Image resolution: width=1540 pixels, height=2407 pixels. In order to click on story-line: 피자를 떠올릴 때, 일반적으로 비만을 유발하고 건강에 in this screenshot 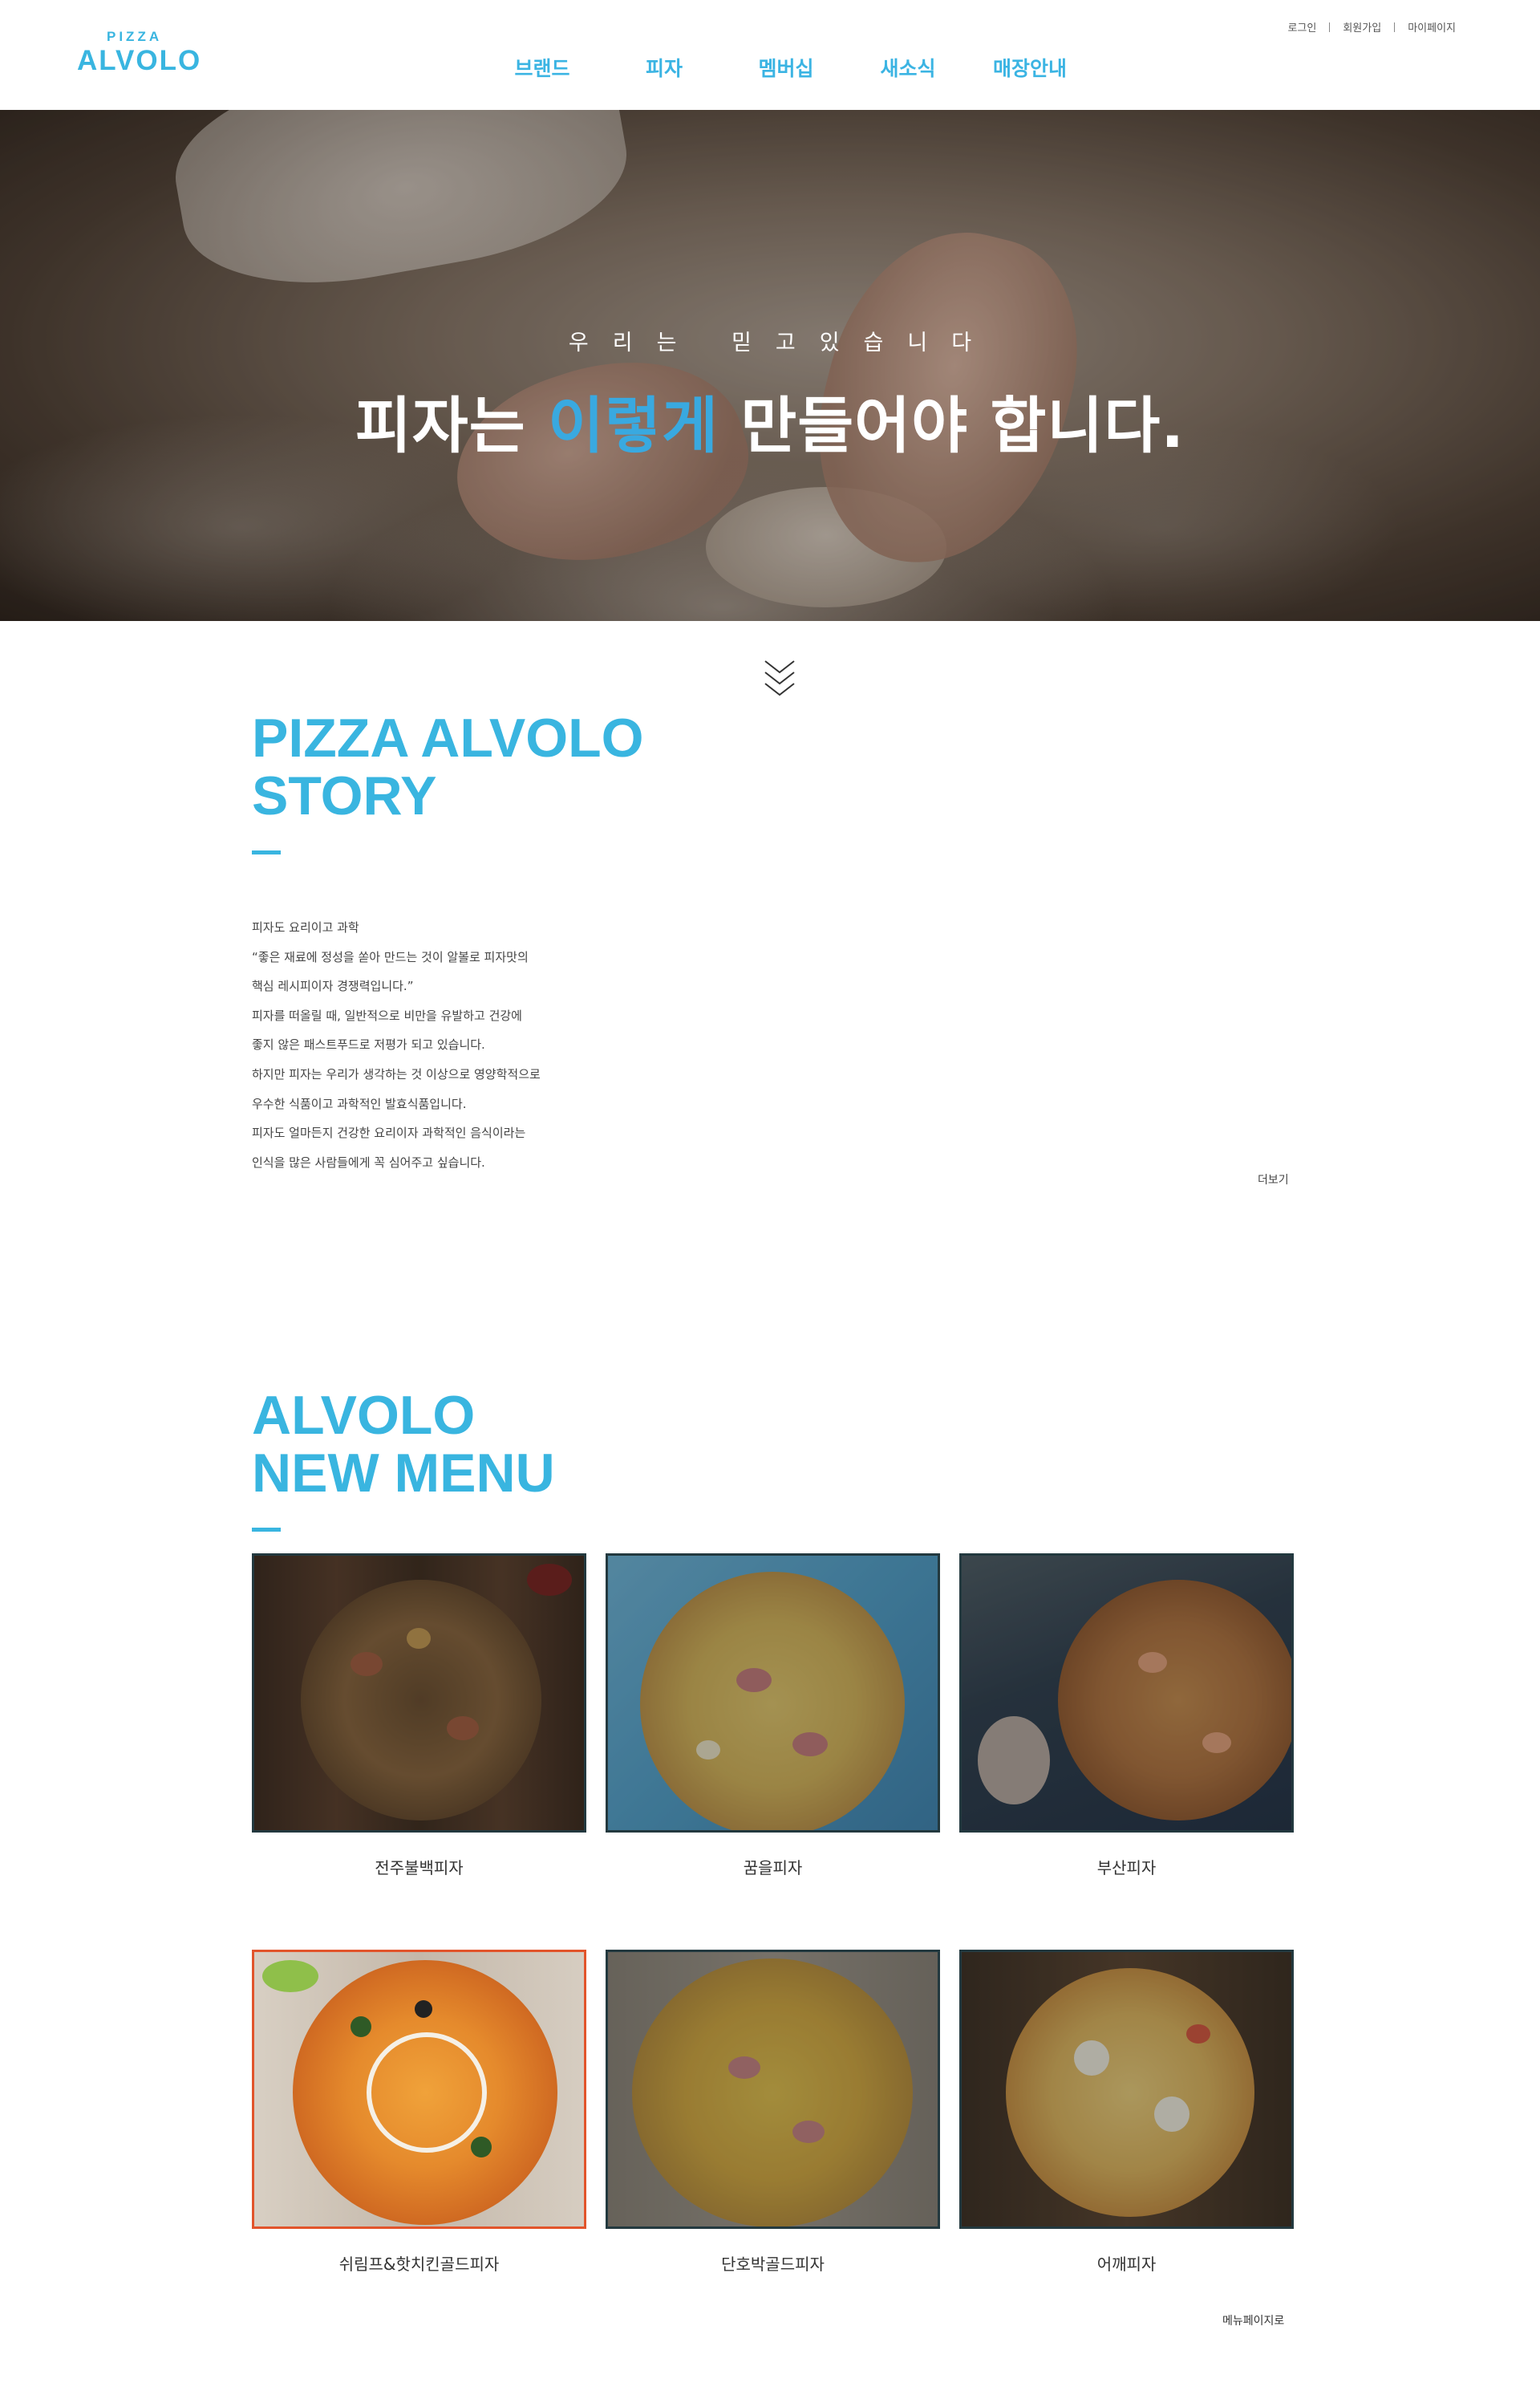, I will do `click(387, 1016)`.